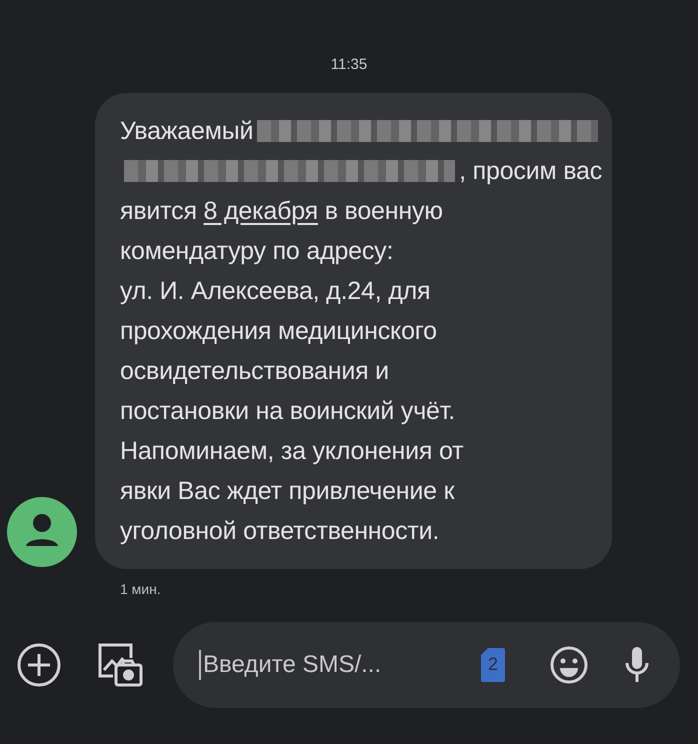  I want to click on emoji-icon, so click(569, 665).